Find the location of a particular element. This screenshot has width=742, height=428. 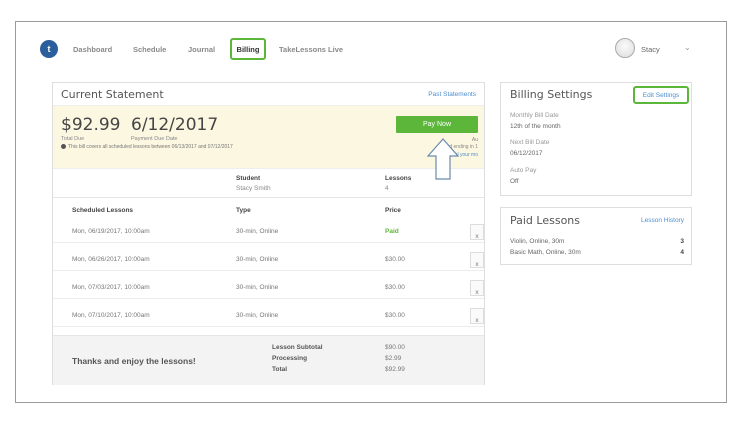

processing-label: Processing is located at coordinates (290, 358).